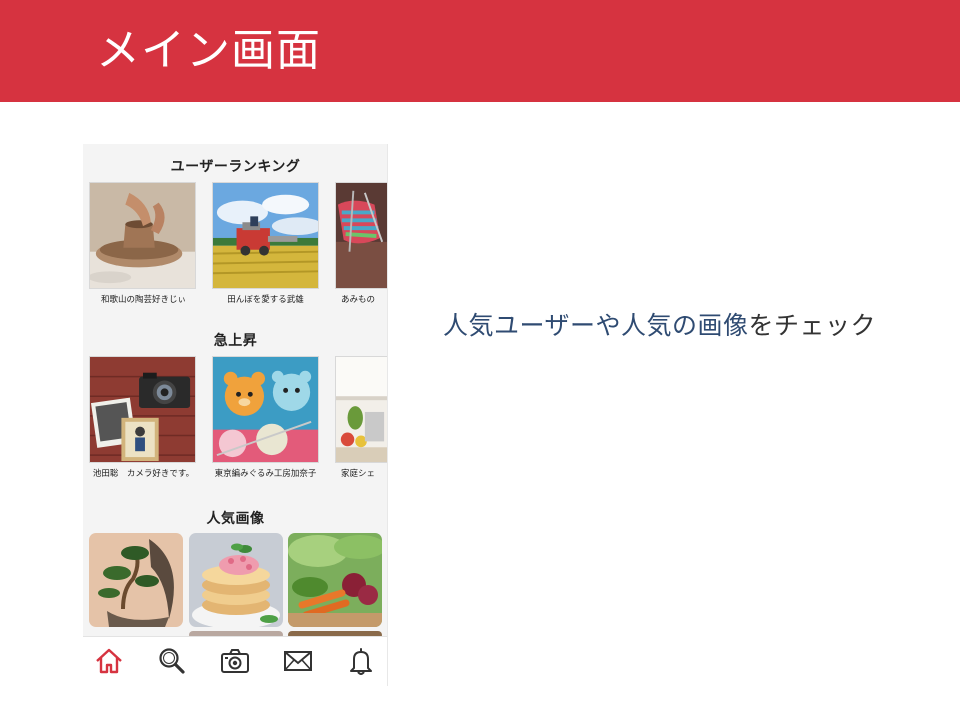  What do you see at coordinates (235, 167) in the screenshot?
I see `ranking-section-title: ユーザーランキング` at bounding box center [235, 167].